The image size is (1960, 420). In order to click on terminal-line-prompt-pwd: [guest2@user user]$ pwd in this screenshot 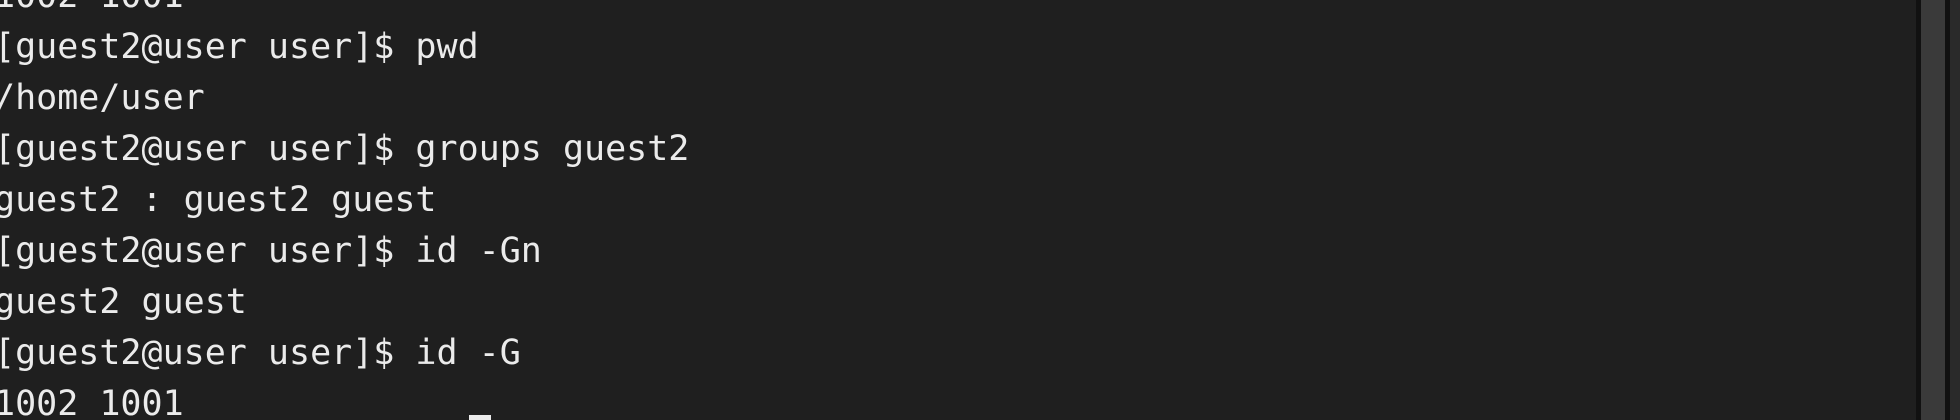, I will do `click(239, 47)`.